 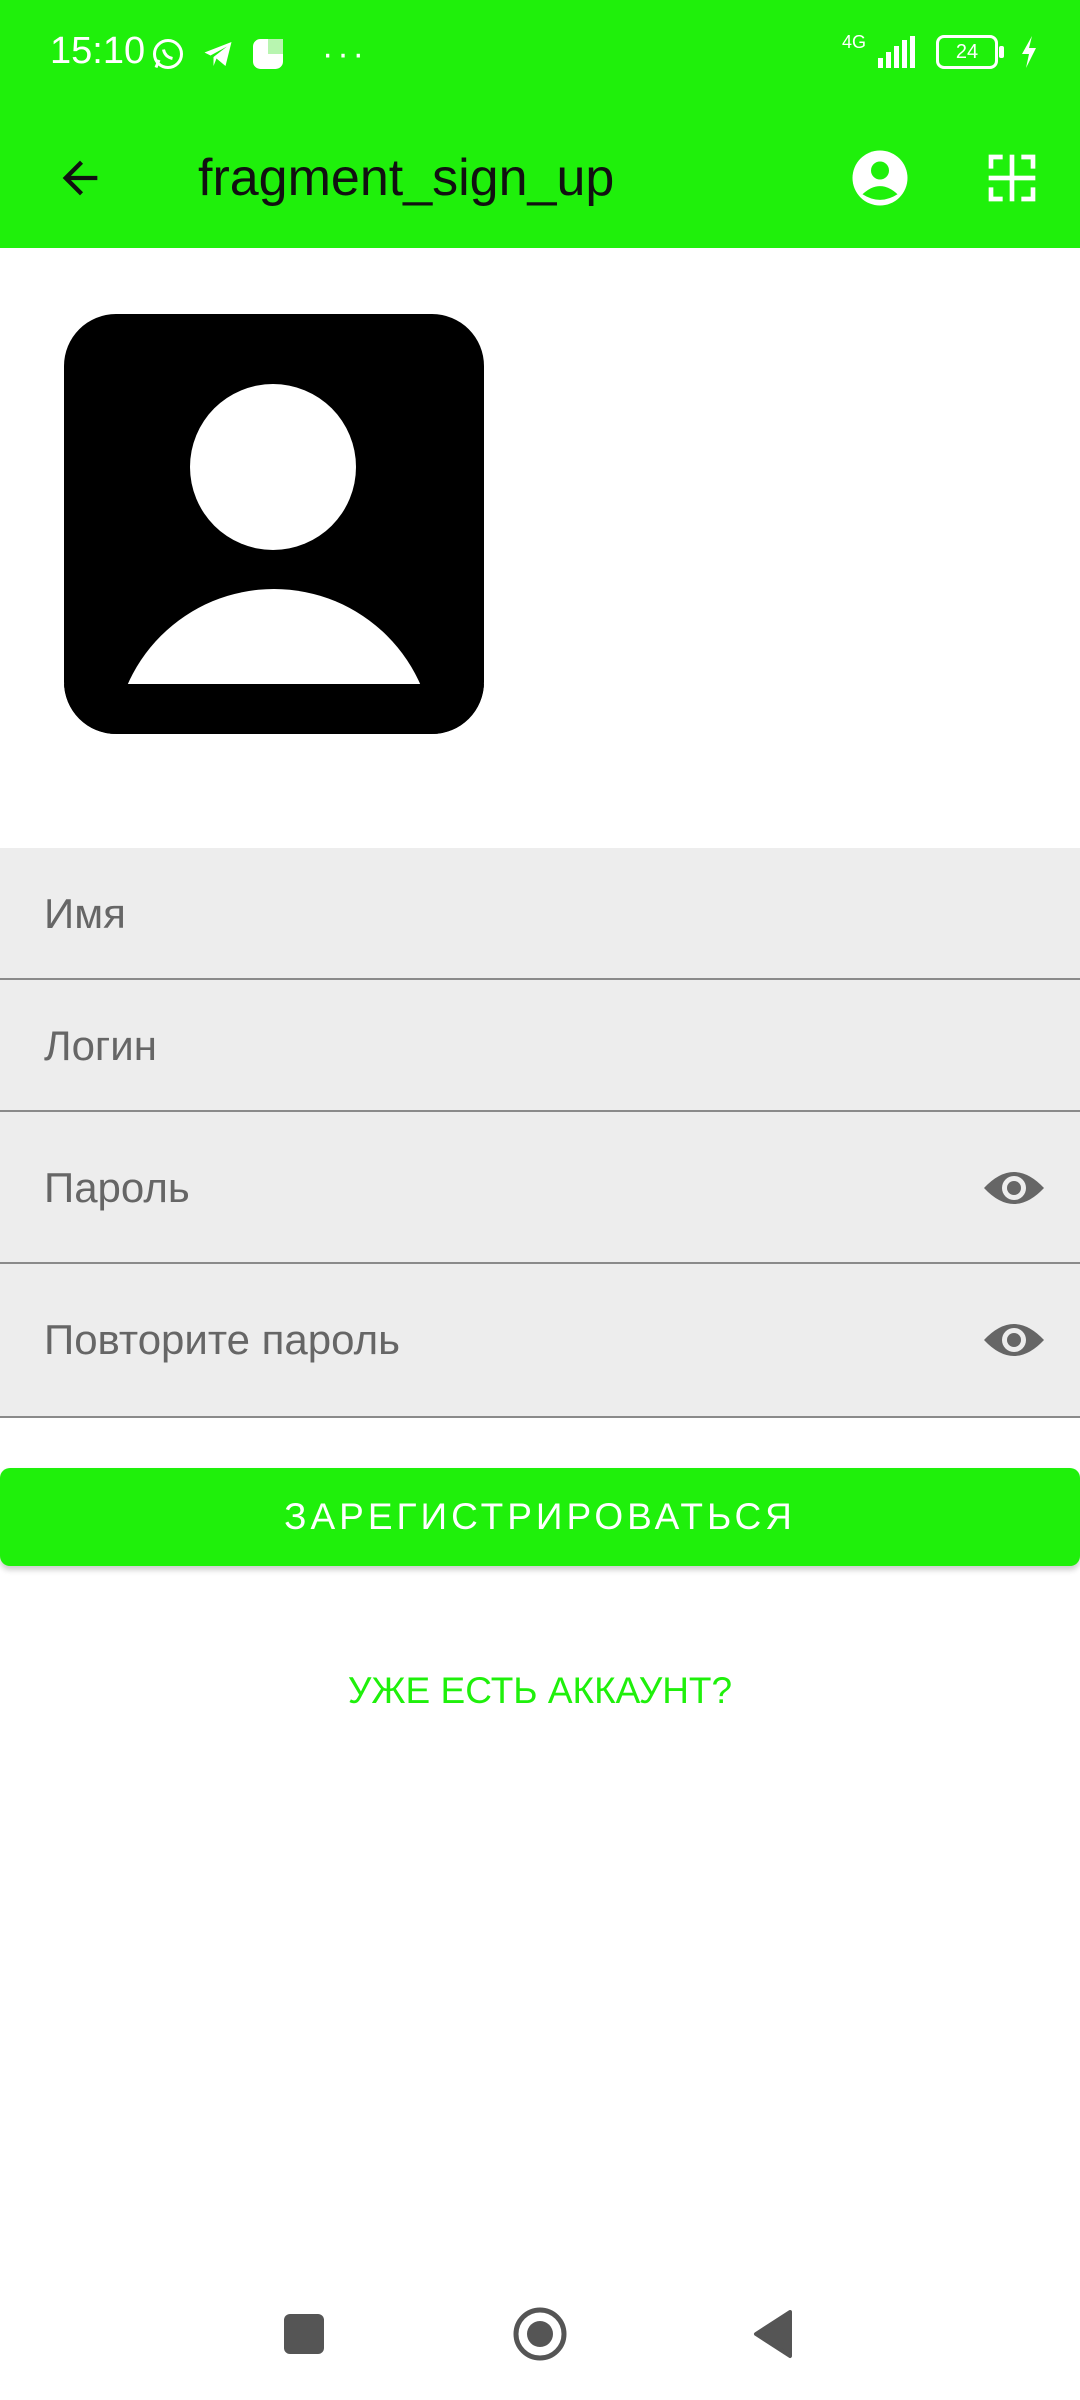 I want to click on account-button, so click(x=880, y=178).